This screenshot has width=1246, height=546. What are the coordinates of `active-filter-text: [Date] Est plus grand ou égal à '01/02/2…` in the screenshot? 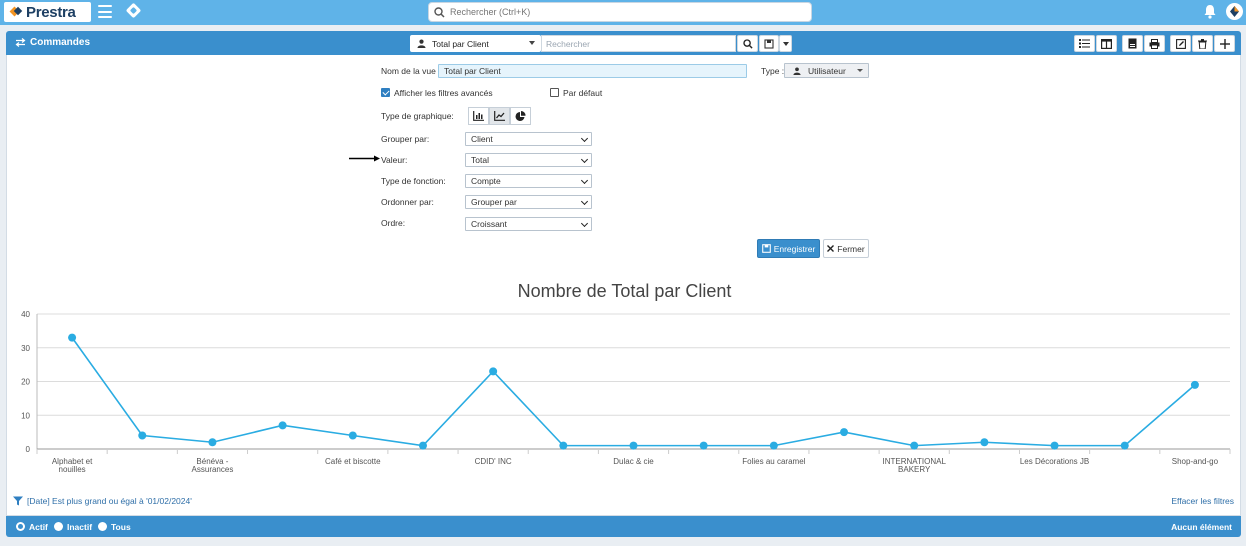 It's located at (109, 501).